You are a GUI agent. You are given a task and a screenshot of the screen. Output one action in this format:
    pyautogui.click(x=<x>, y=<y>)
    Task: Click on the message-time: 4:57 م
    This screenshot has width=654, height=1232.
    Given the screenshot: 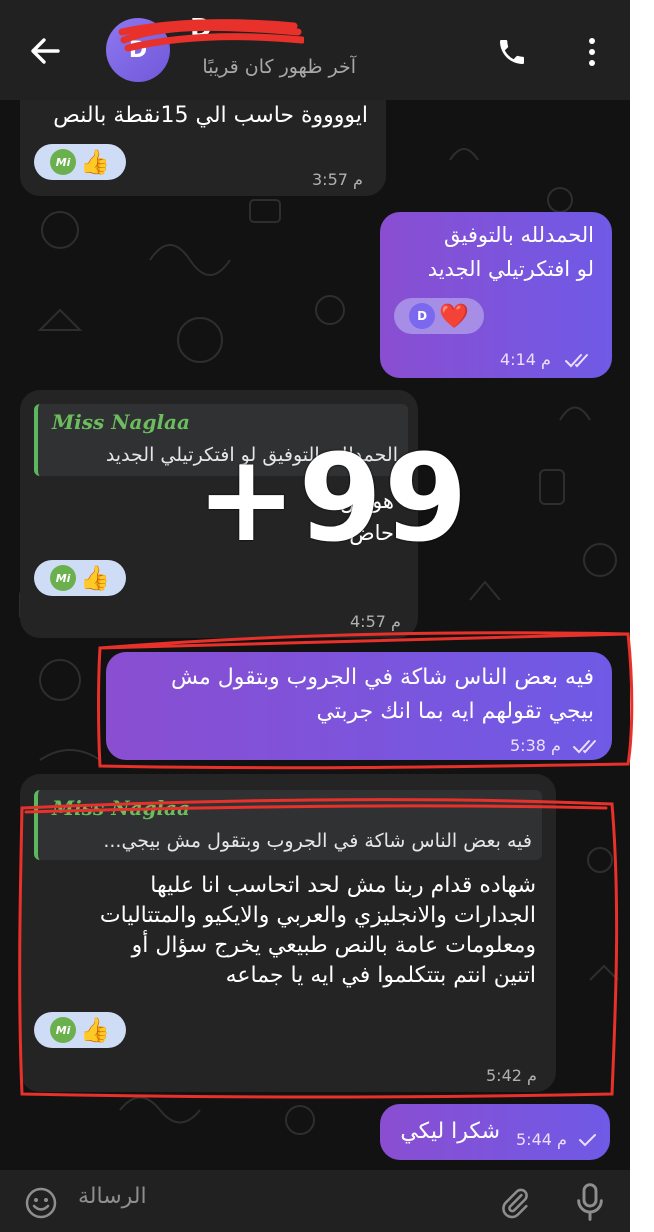 What is the action you would take?
    pyautogui.click(x=375, y=621)
    